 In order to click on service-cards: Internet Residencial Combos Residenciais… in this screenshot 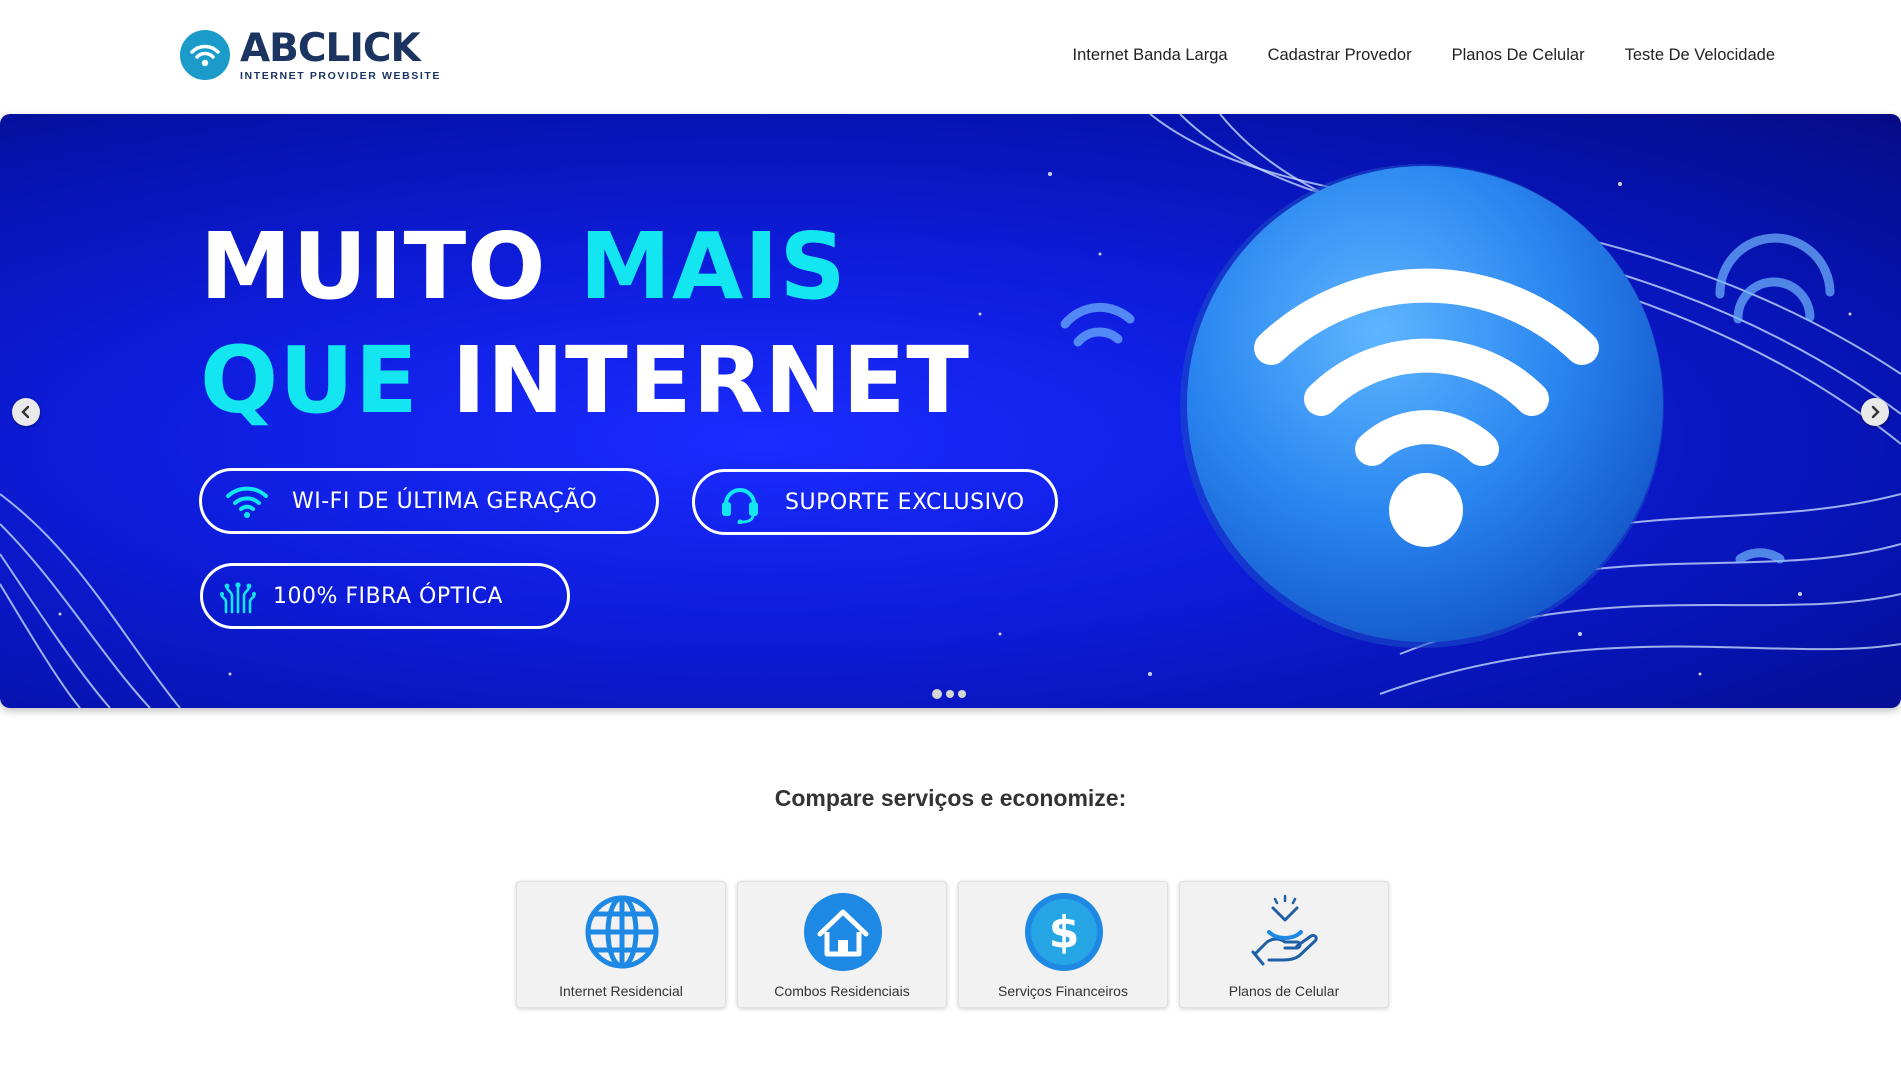, I will do `click(952, 944)`.